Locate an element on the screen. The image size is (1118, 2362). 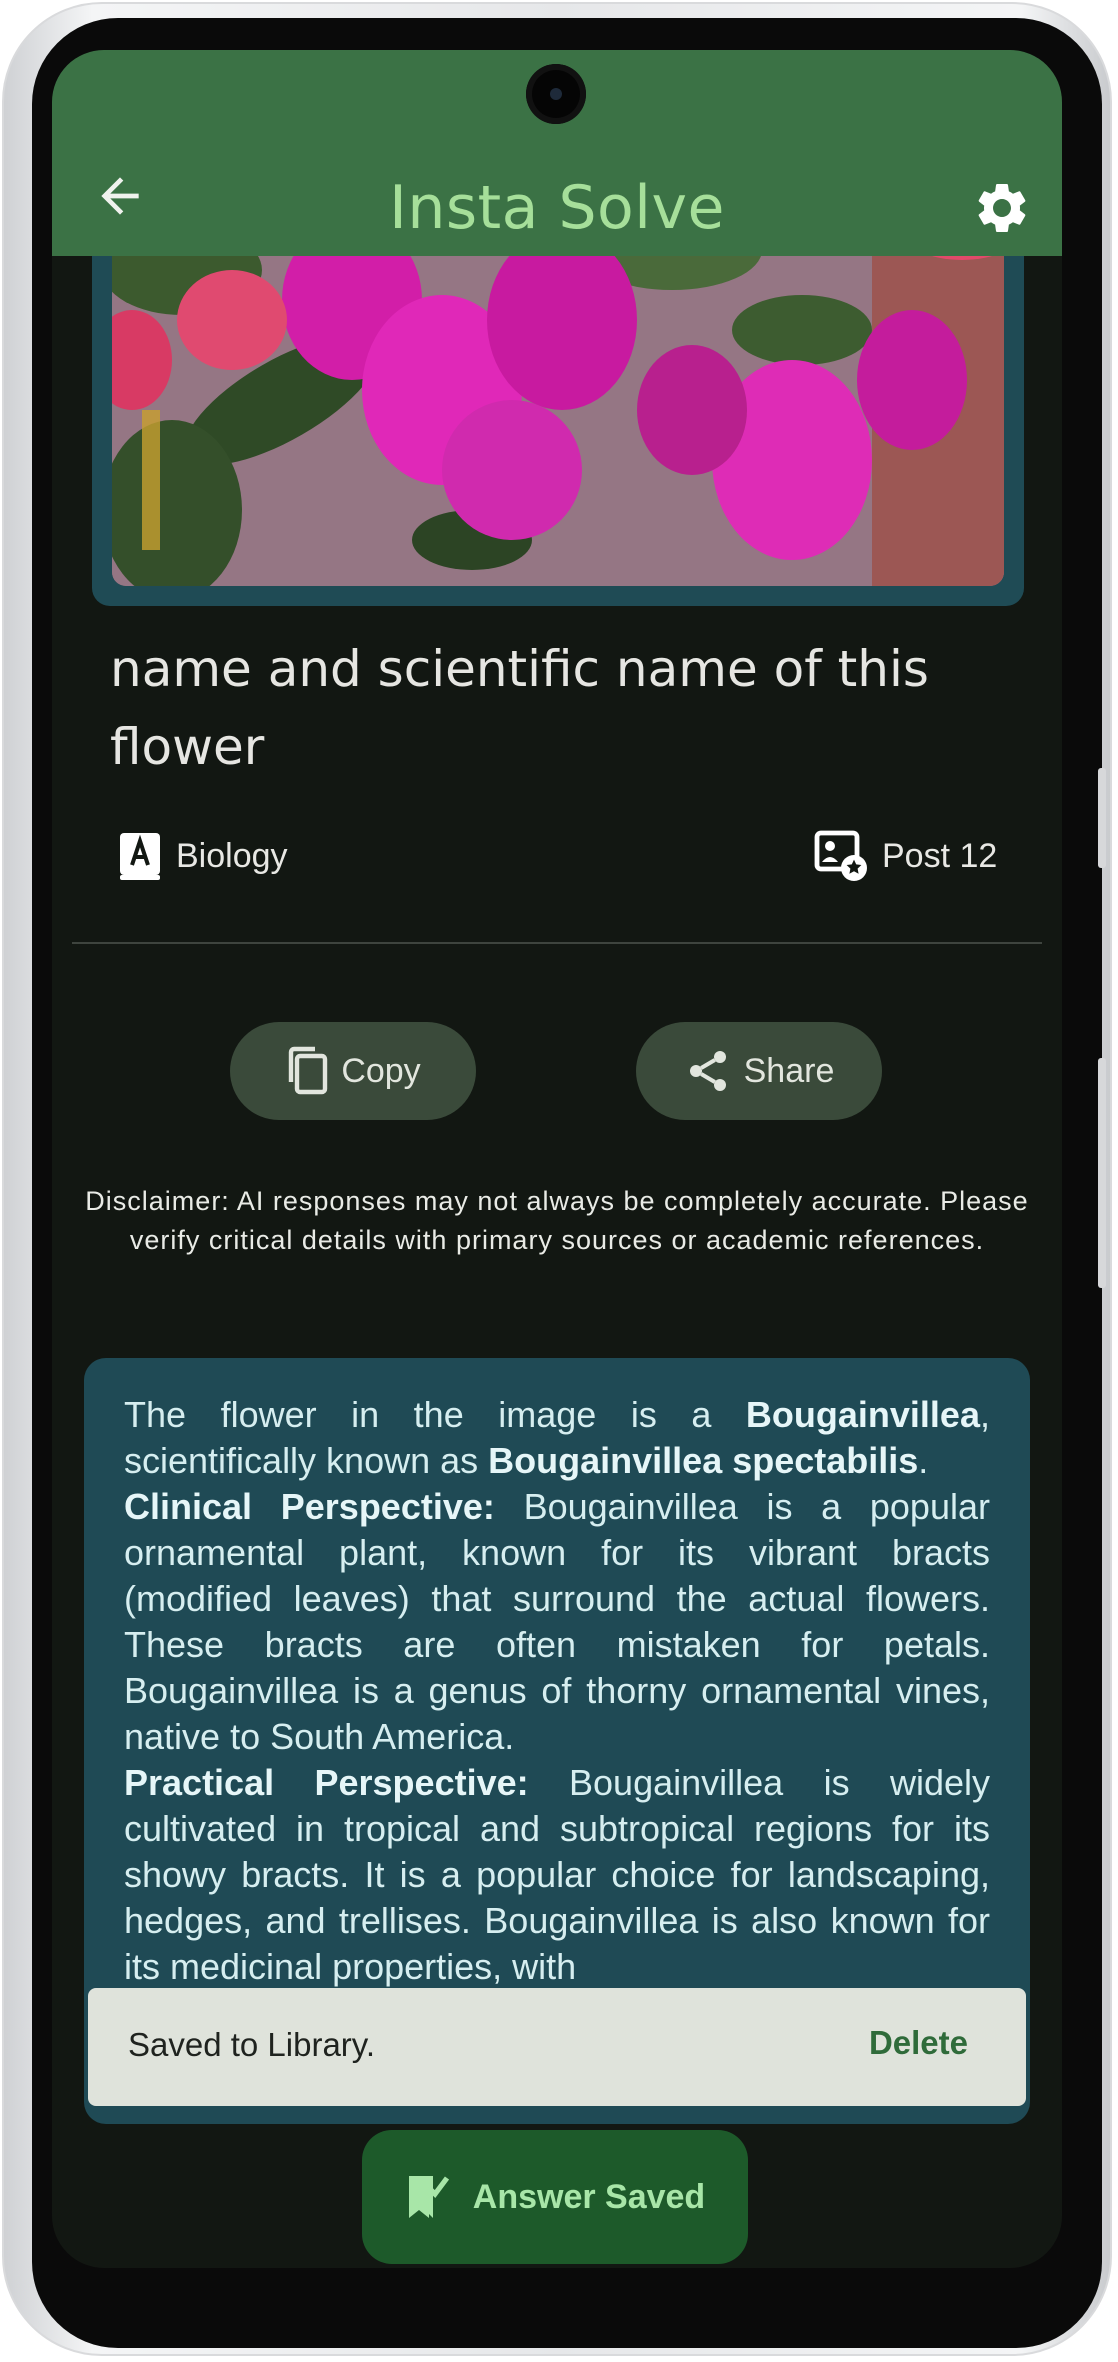
snackbar-message: Saved to Library. is located at coordinates (252, 2044).